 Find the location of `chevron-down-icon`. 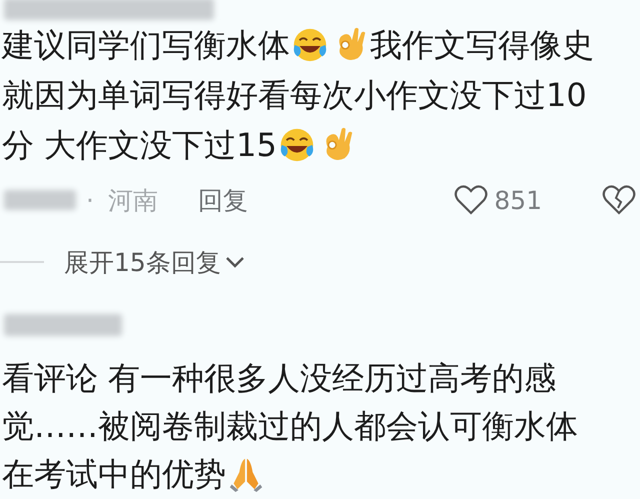

chevron-down-icon is located at coordinates (234, 262).